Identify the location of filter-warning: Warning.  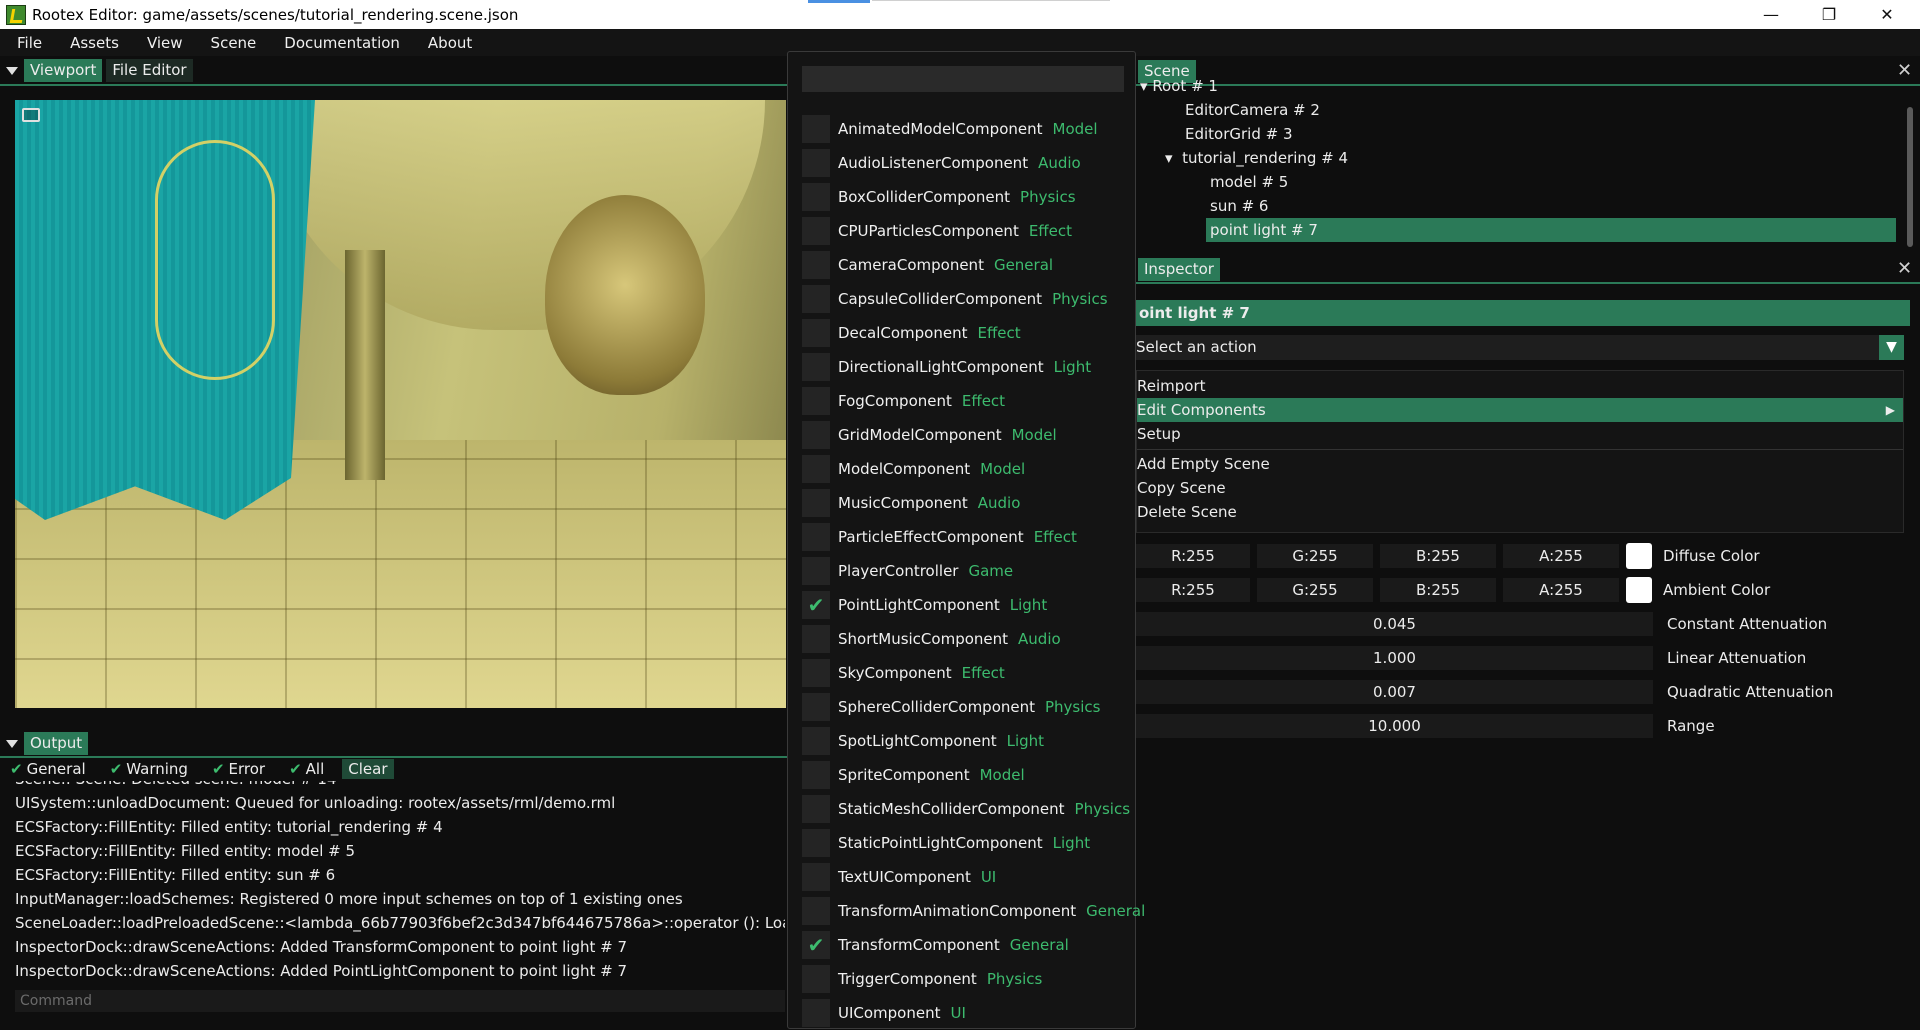
(157, 769).